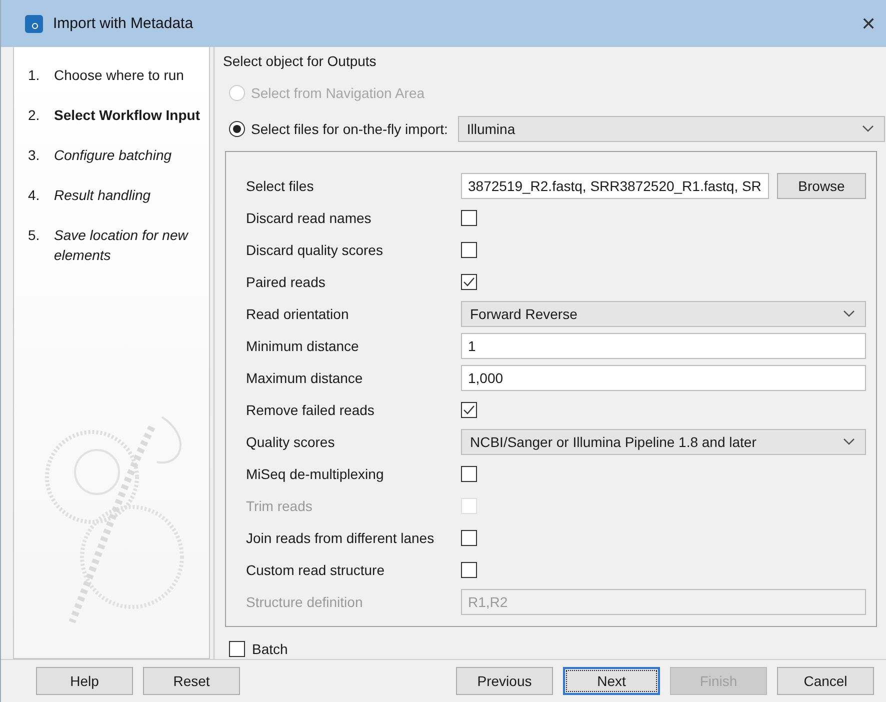 The width and height of the screenshot is (886, 702). I want to click on app-icon, so click(34, 23).